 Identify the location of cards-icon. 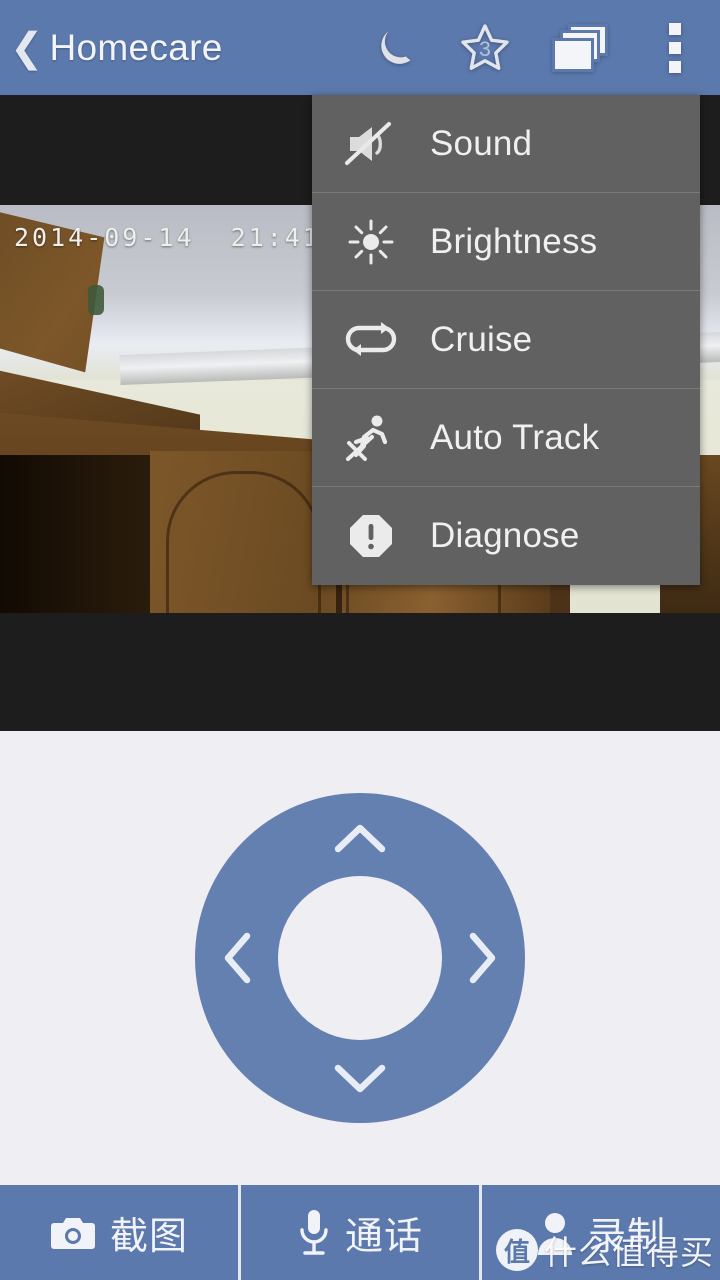
(580, 47).